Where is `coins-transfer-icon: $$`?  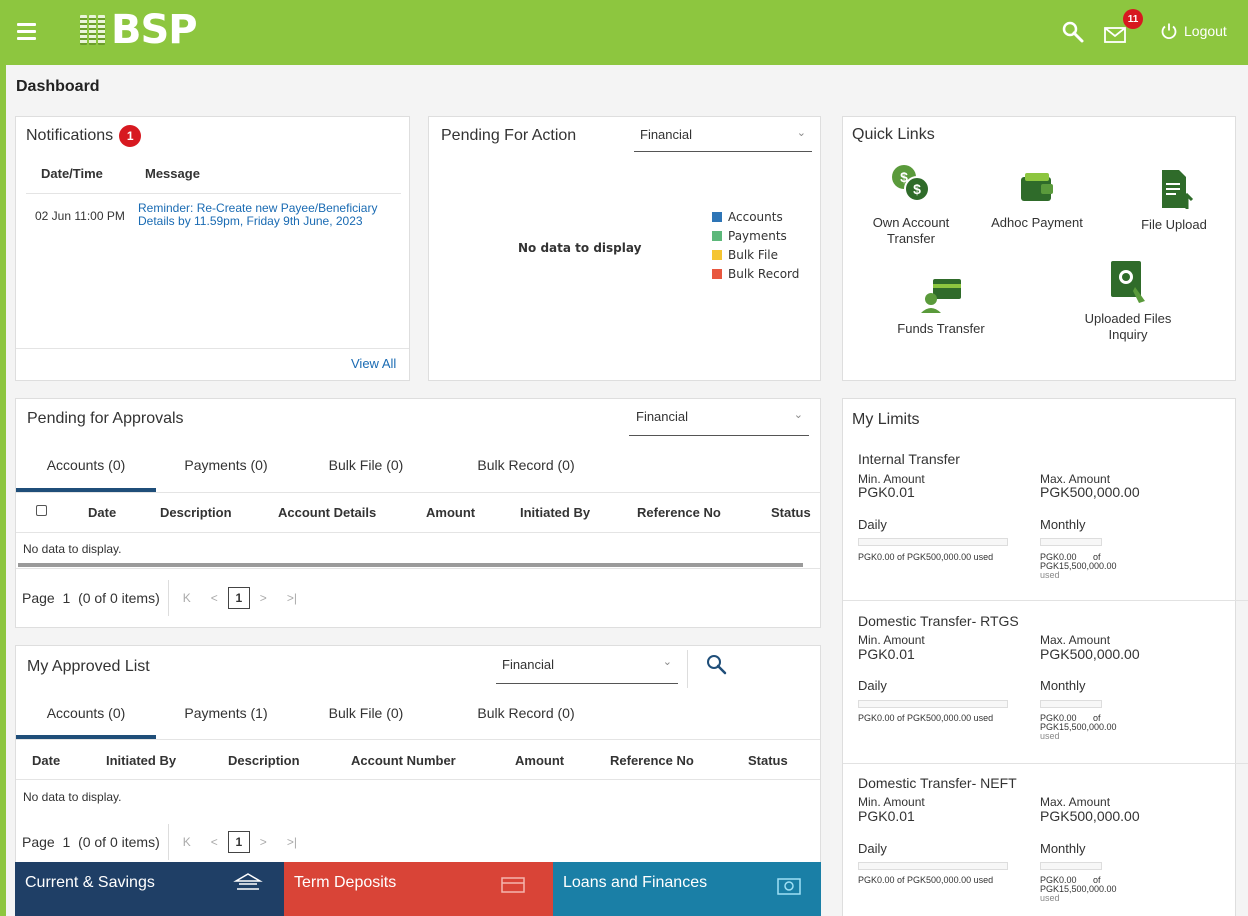
coins-transfer-icon: $$ is located at coordinates (911, 183).